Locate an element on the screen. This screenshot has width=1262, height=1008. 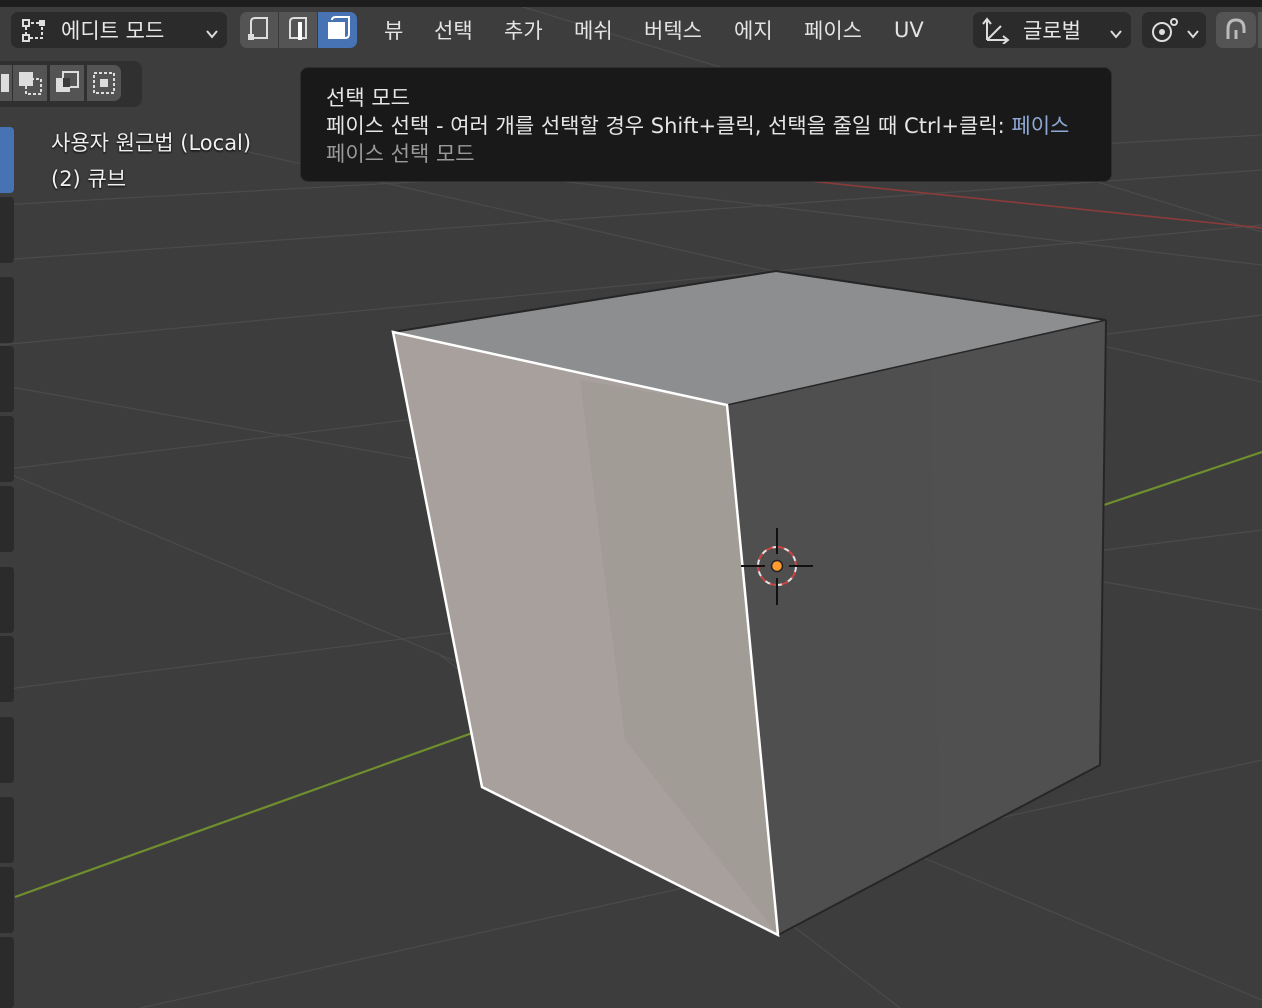
object-origin-dot is located at coordinates (777, 566).